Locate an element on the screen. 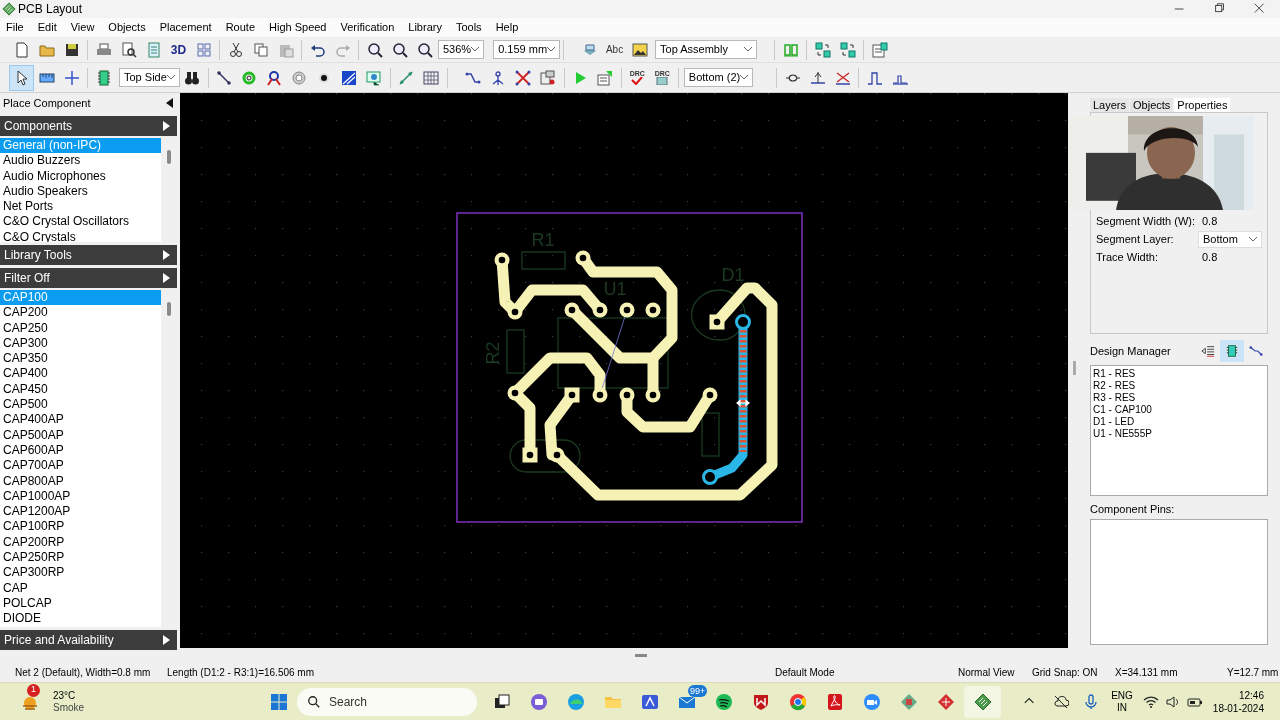 This screenshot has height=720, width=1280. view-layer-dropdown: Top Assembly is located at coordinates (706, 49).